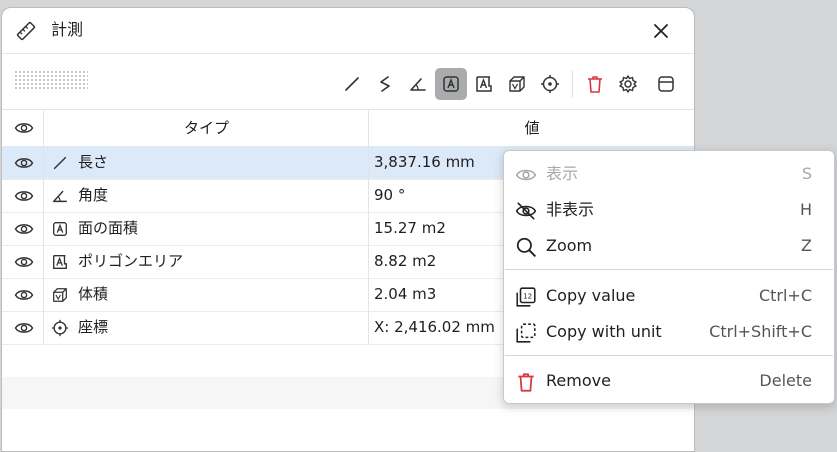 The image size is (837, 452). Describe the element at coordinates (206, 327) in the screenshot. I see `type-cell: 座標` at that location.